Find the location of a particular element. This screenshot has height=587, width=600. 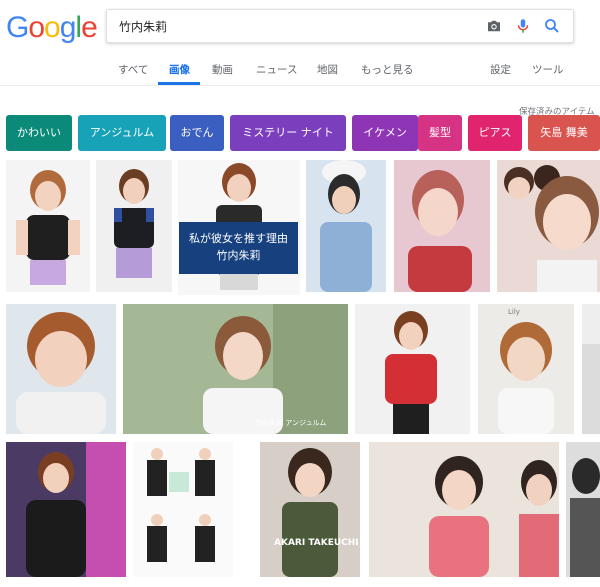

thumbnail-caption: 竹内朱莉 アンジュルム is located at coordinates (291, 423).